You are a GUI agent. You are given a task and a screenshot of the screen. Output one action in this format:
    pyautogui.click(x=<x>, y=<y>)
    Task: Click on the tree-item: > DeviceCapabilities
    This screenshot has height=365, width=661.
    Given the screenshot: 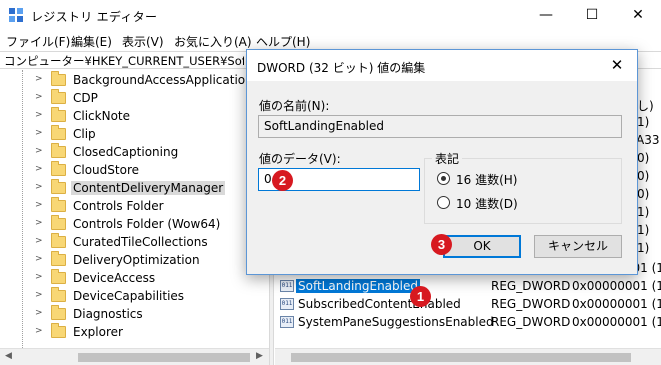 What is the action you would take?
    pyautogui.click(x=134, y=296)
    